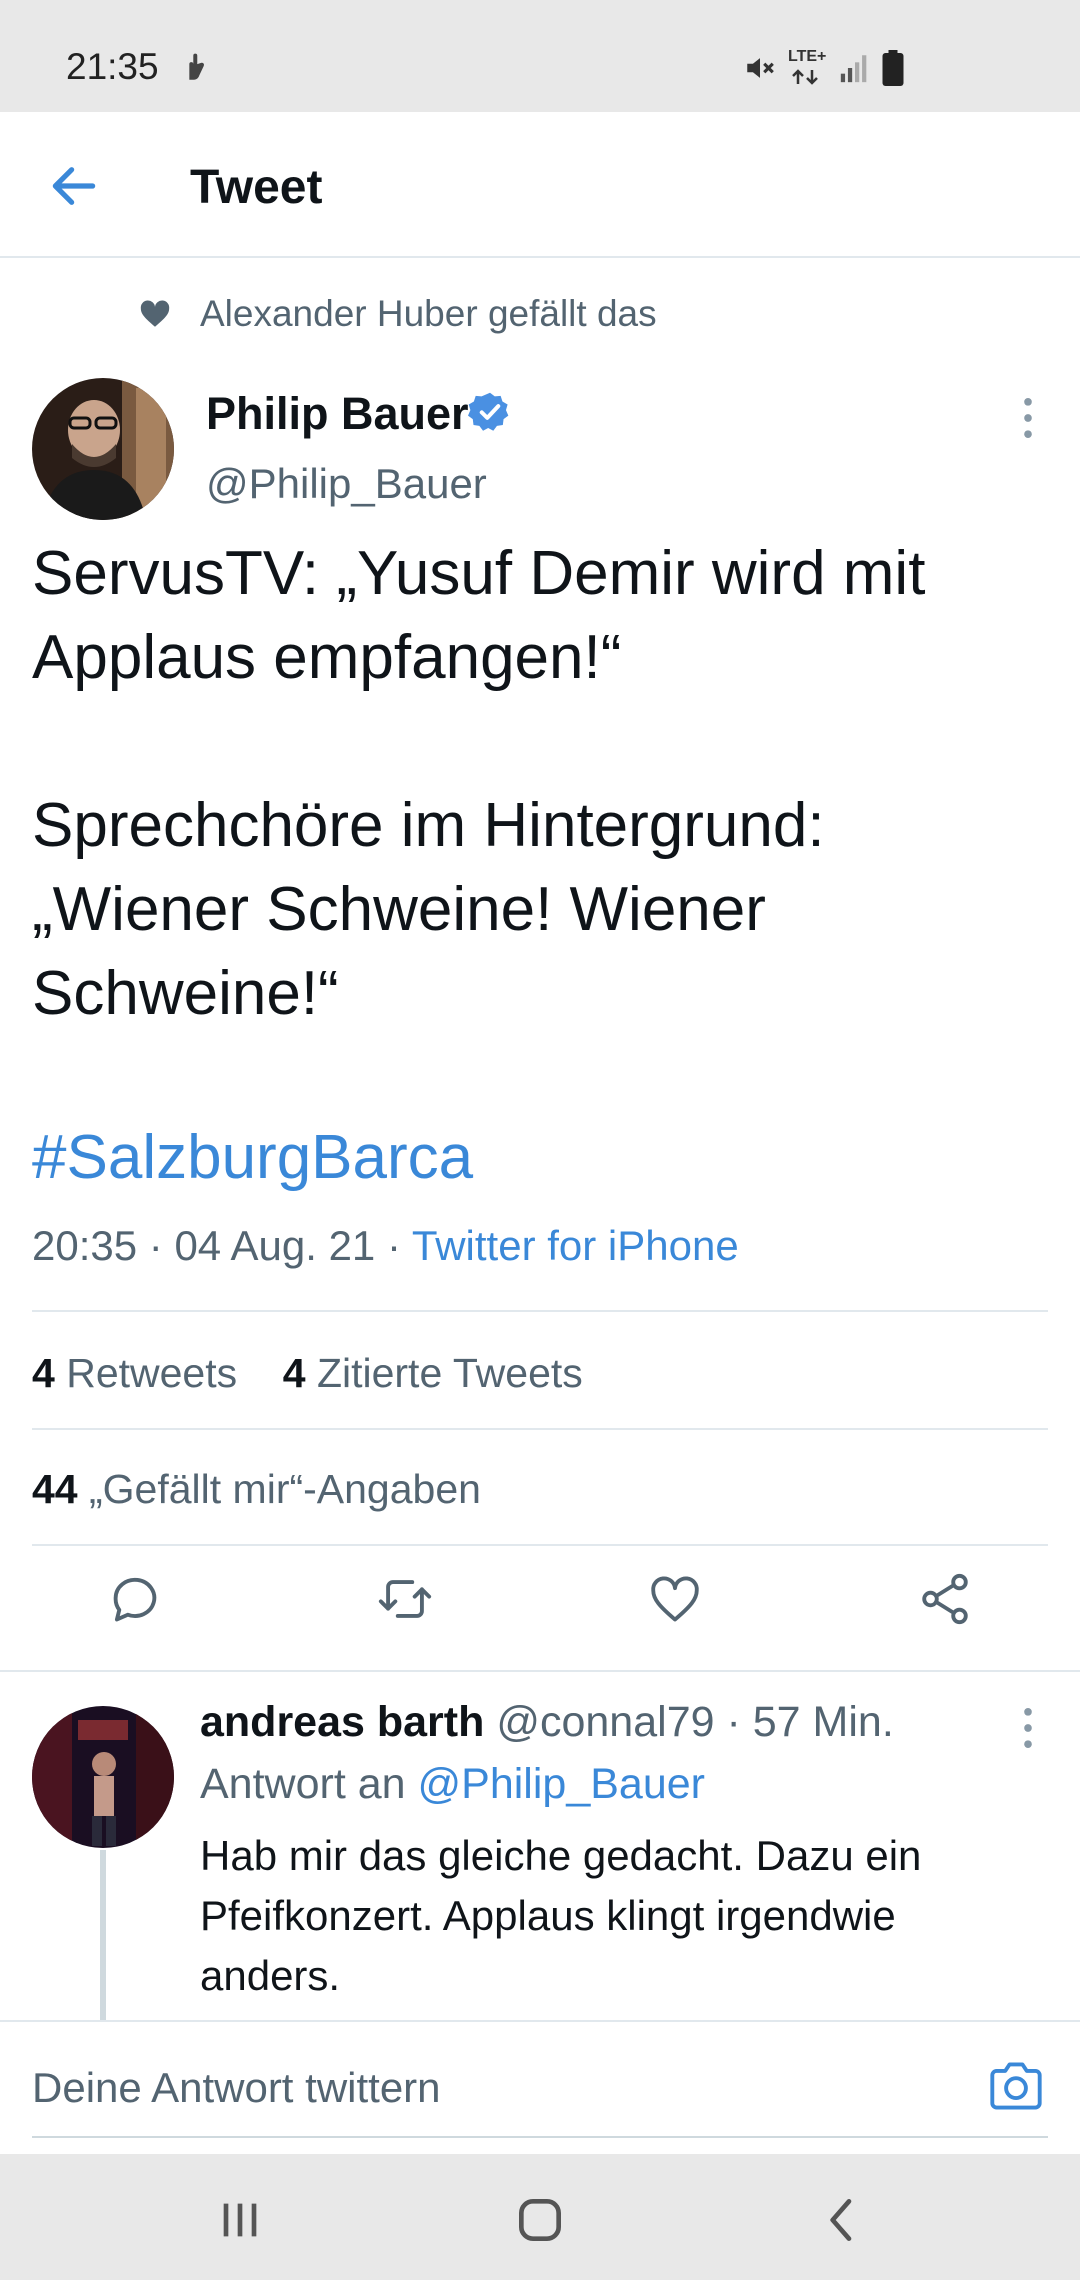 Image resolution: width=1080 pixels, height=2280 pixels. Describe the element at coordinates (945, 1599) in the screenshot. I see `share-icon` at that location.